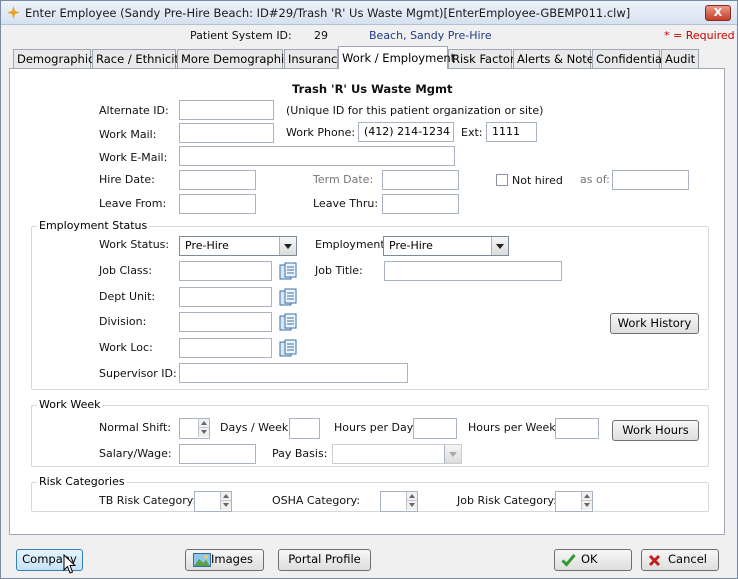  I want to click on hire-date-label: Hire Date:, so click(127, 179).